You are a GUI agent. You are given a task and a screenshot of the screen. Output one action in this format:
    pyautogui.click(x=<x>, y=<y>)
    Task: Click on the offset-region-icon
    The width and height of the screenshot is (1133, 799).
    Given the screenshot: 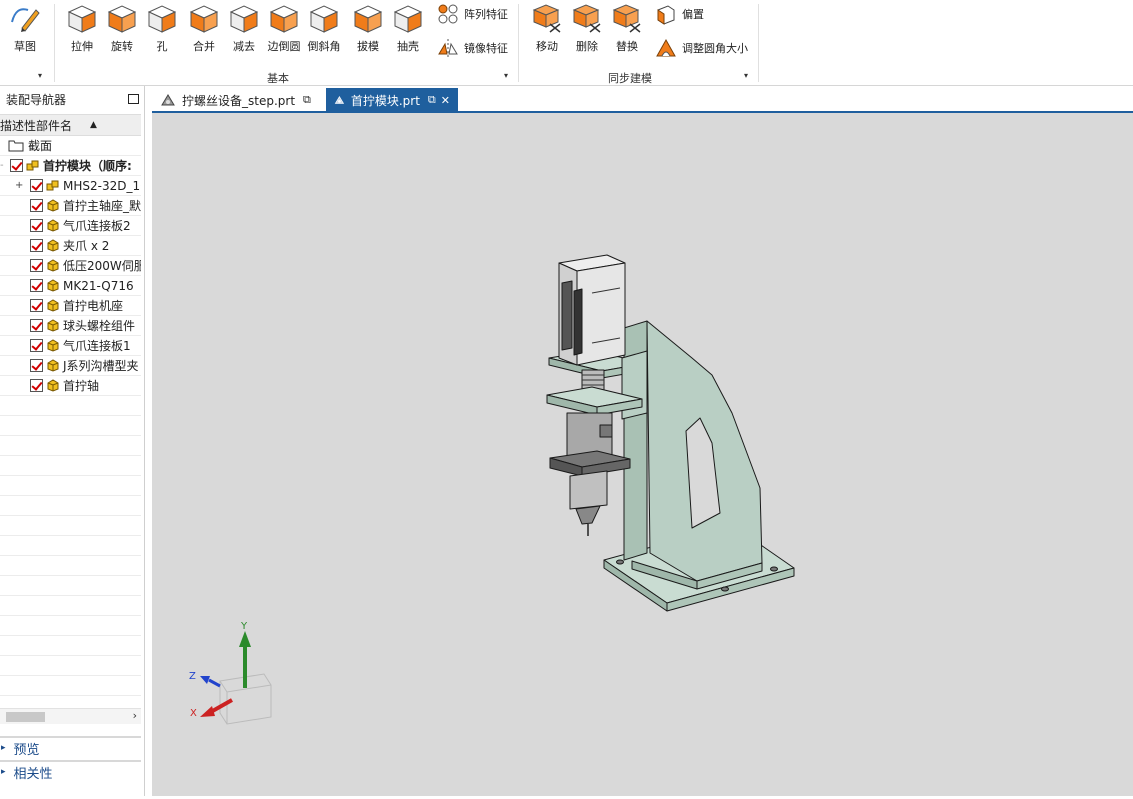 What is the action you would take?
    pyautogui.click(x=666, y=15)
    